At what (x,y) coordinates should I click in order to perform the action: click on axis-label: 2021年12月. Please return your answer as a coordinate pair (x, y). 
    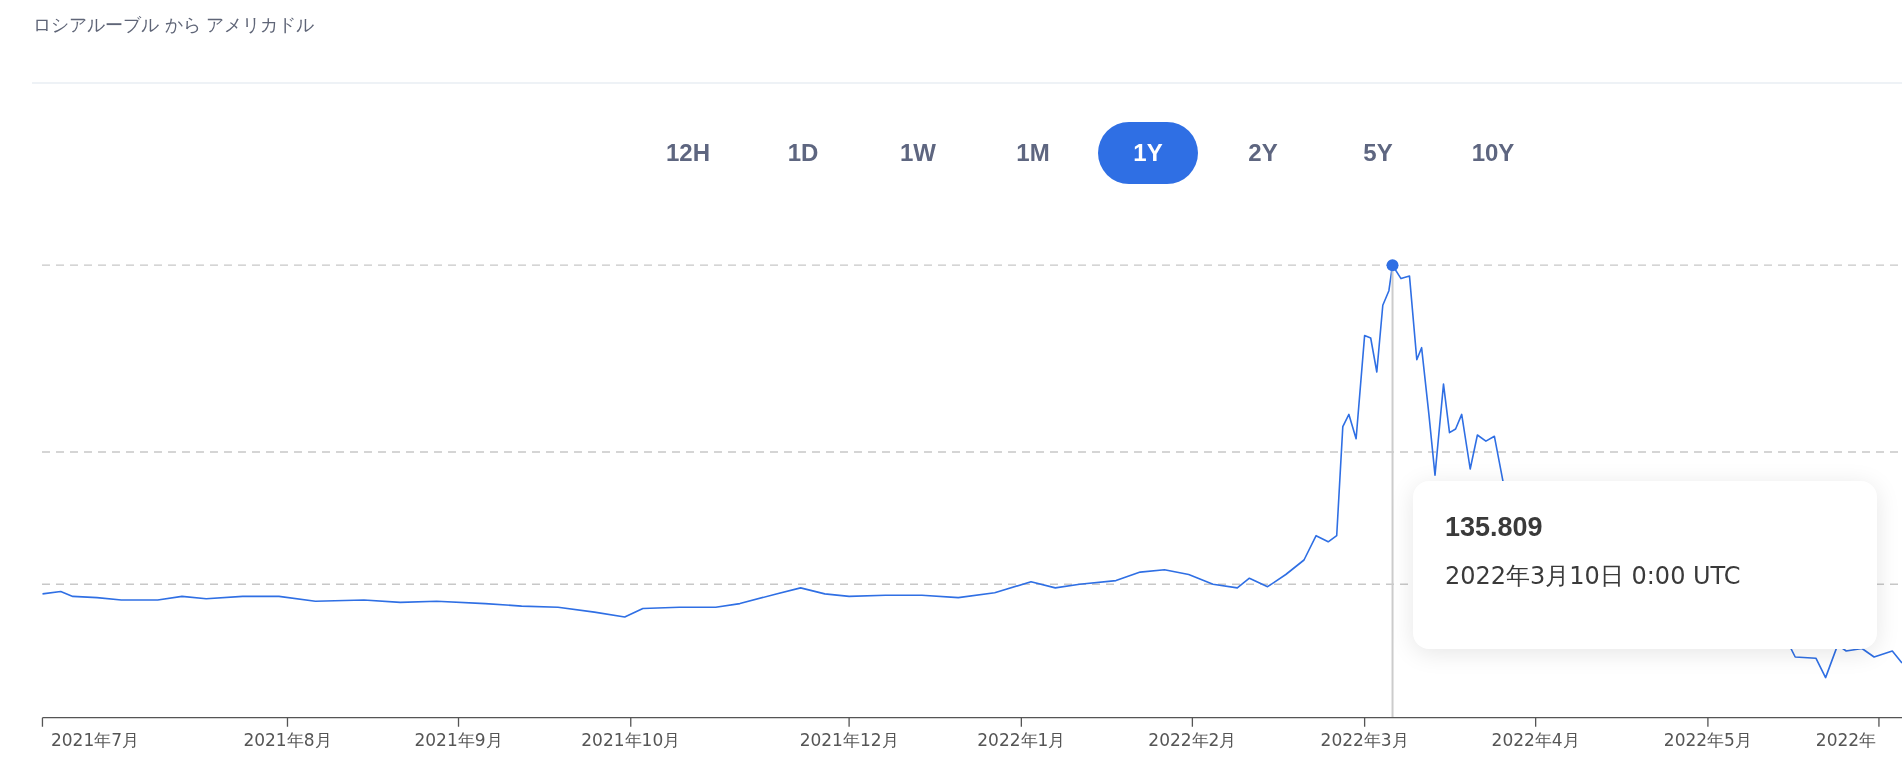
    Looking at the image, I should click on (849, 739).